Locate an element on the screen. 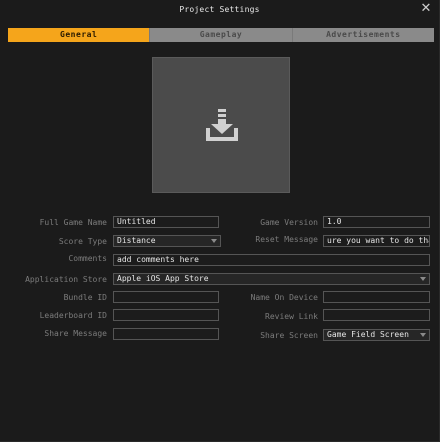 The width and height of the screenshot is (440, 442). bundle-id-field is located at coordinates (166, 297).